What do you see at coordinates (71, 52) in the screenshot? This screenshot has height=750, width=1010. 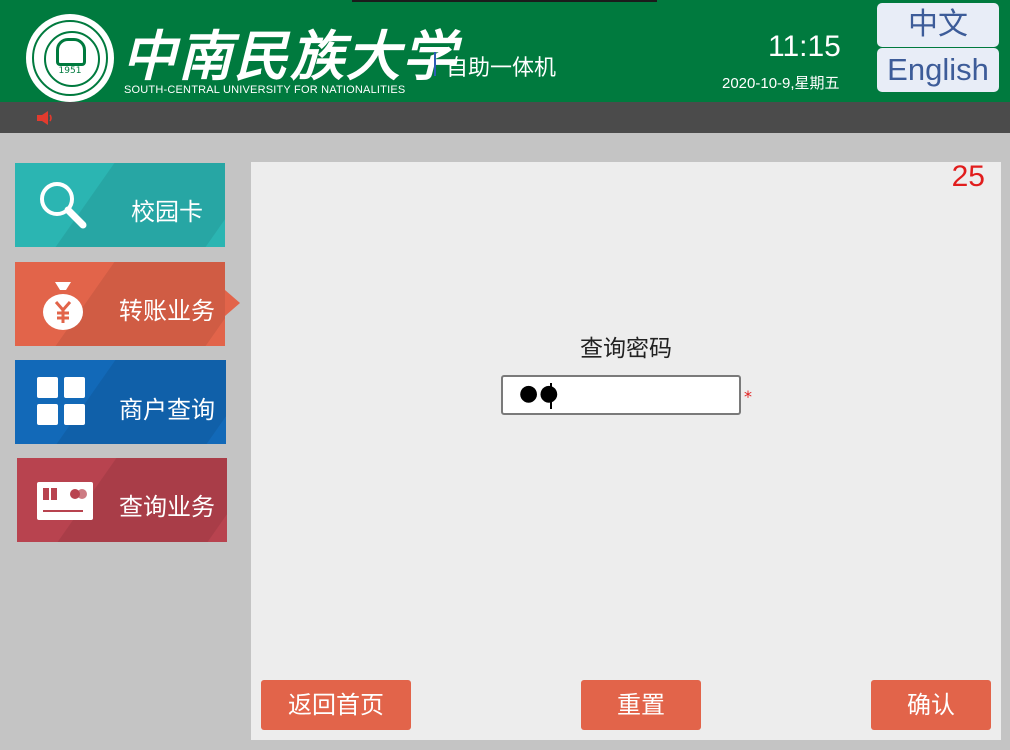 I see `logo-emblem-icon` at bounding box center [71, 52].